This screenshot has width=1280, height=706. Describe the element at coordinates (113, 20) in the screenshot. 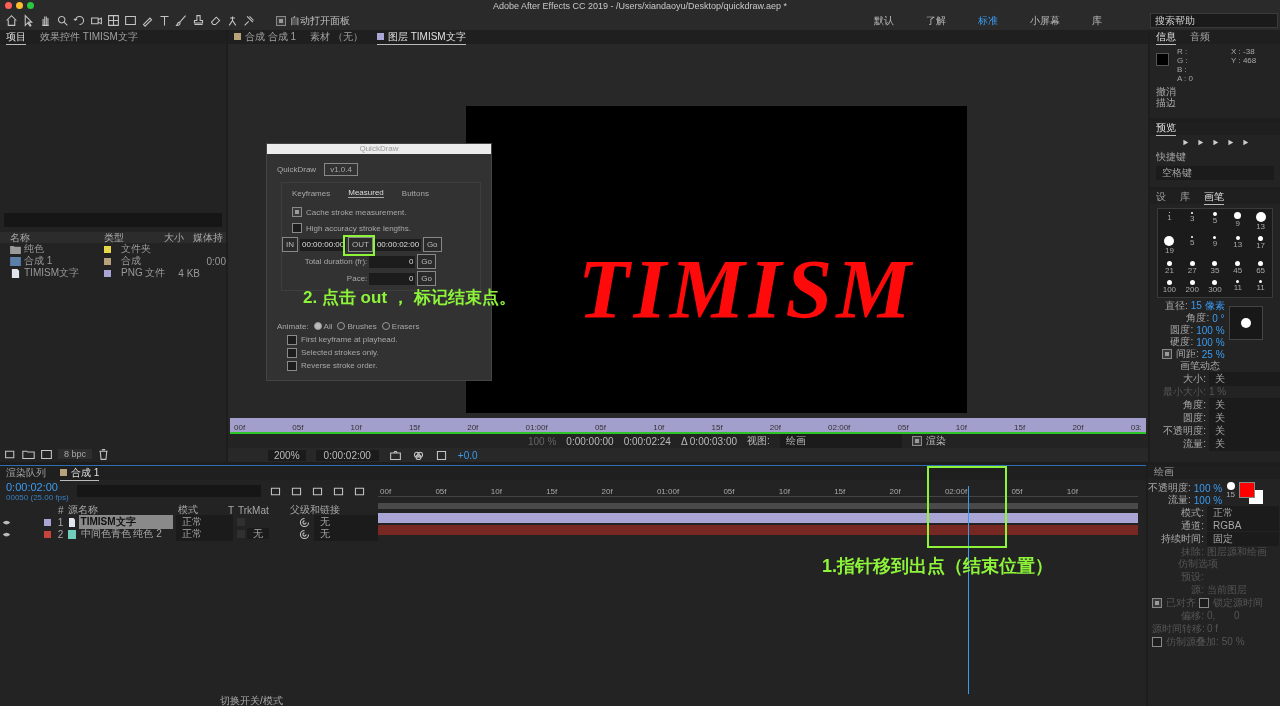

I see `grid-icon` at that location.